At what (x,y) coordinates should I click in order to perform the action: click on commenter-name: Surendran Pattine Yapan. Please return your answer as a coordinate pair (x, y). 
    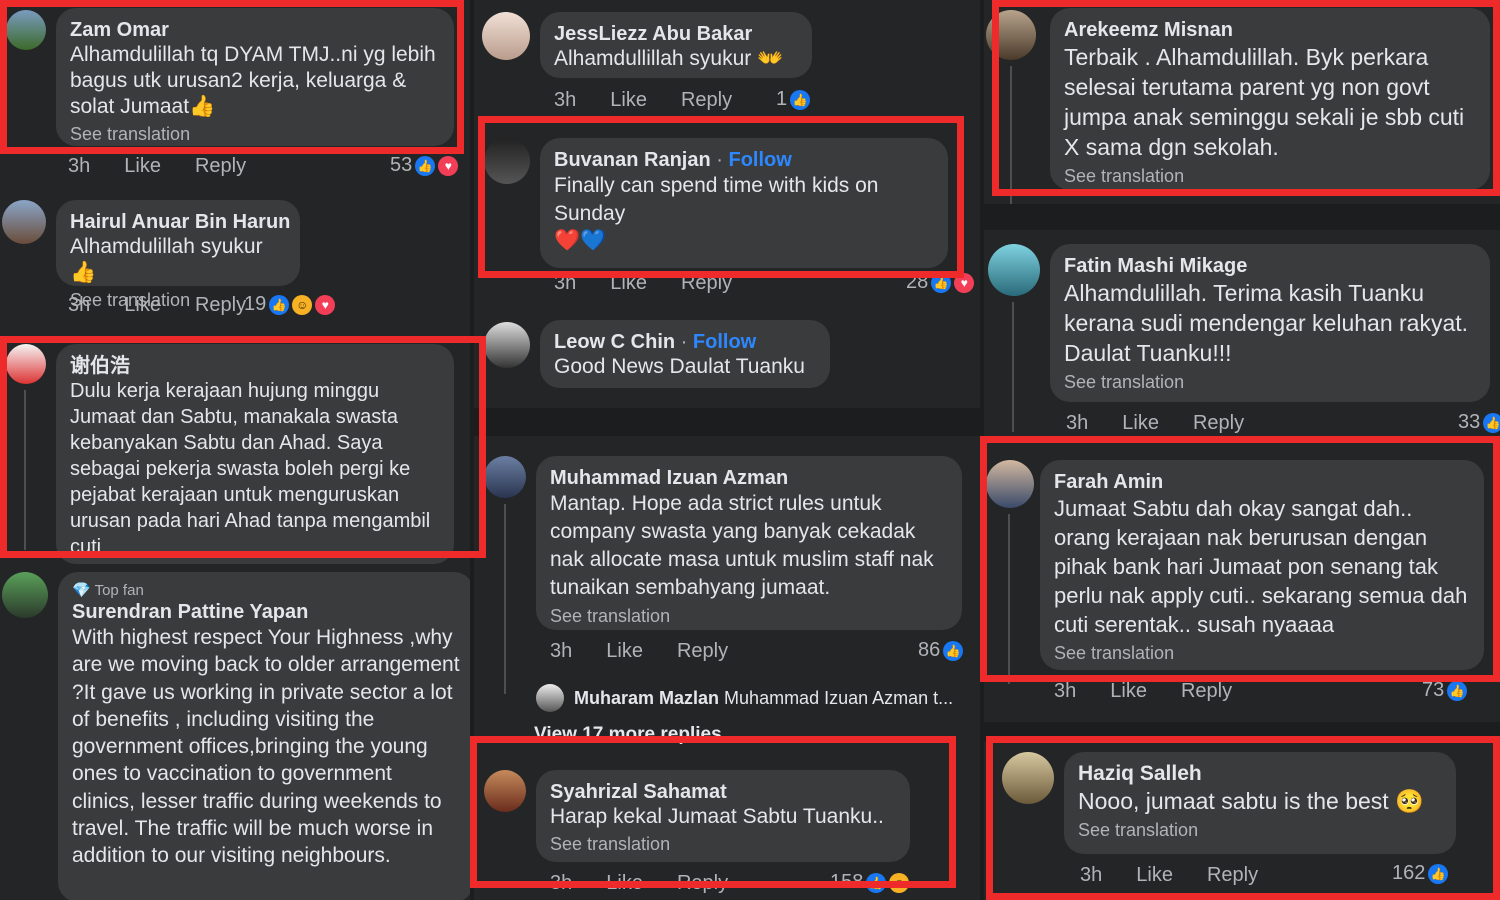
    Looking at the image, I should click on (266, 612).